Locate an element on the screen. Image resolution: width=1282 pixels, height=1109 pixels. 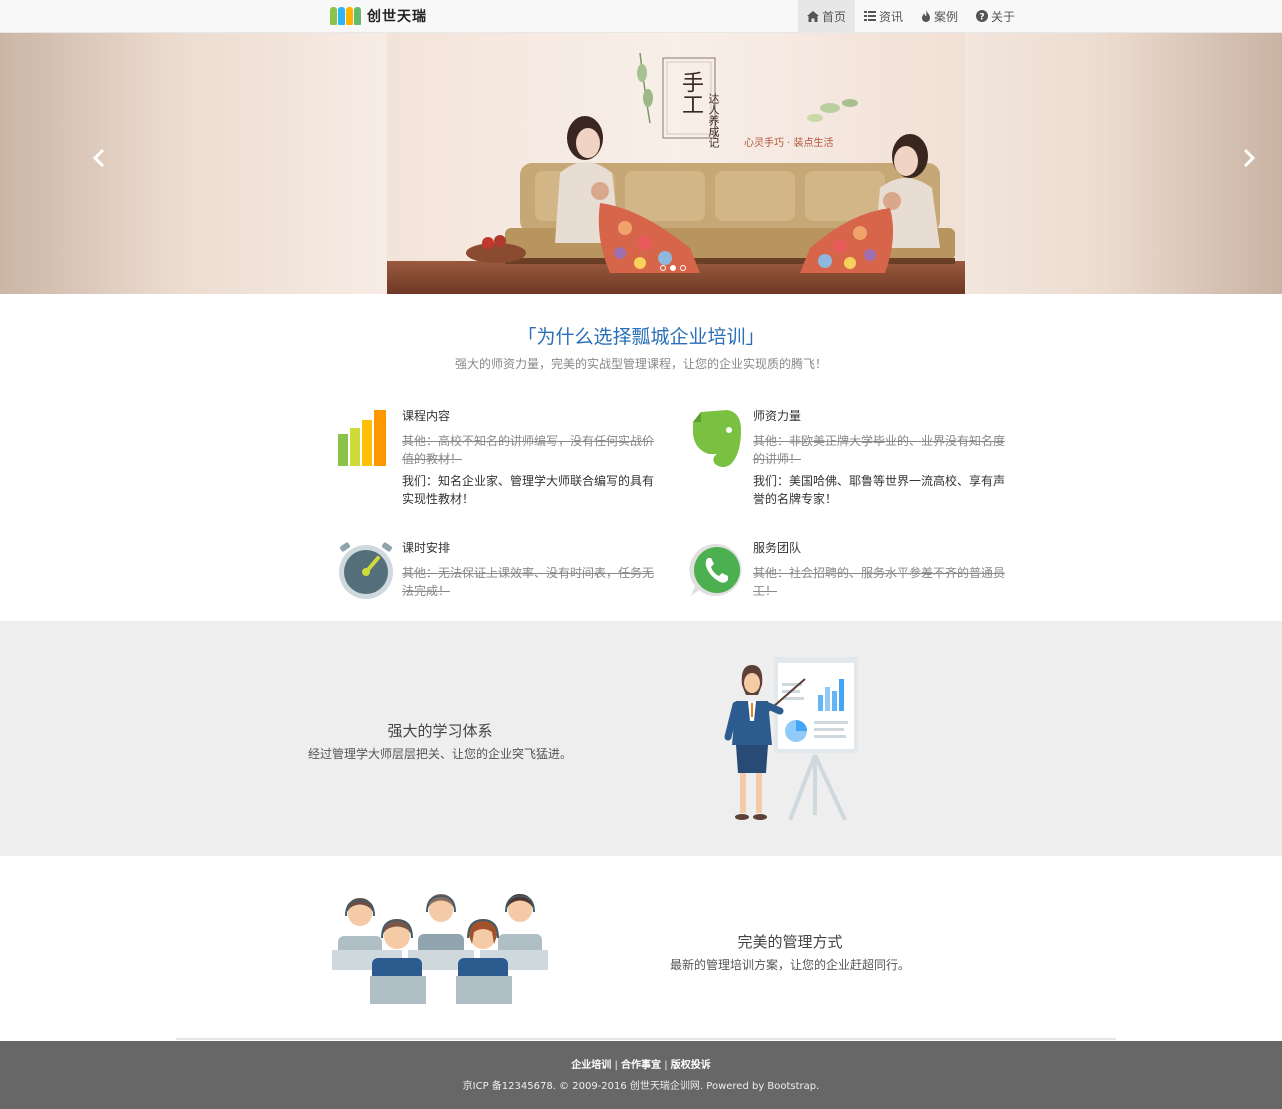
feature-other-text: 其他：无法保证上课效率、没有时间表，任务无法完成！ is located at coordinates (528, 582).